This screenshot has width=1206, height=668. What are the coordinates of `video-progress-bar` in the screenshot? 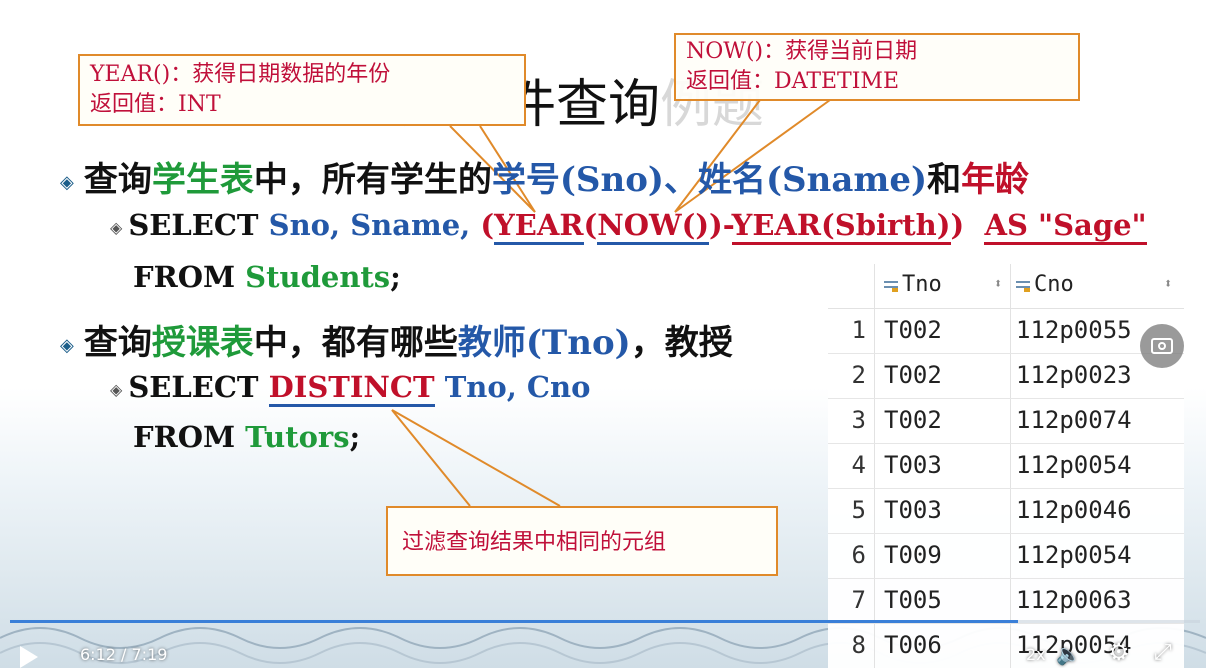 It's located at (605, 621).